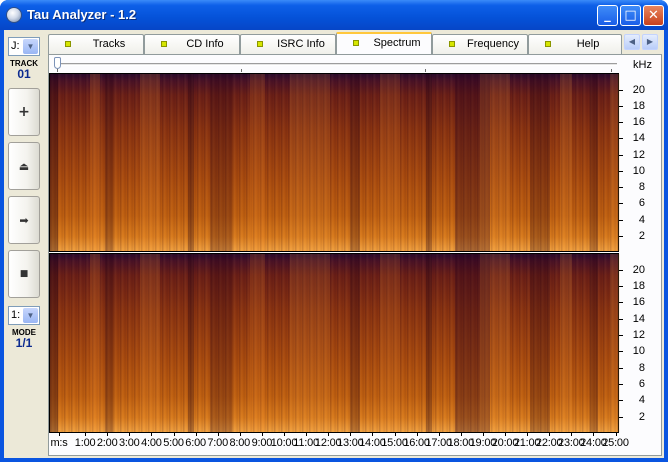 Image resolution: width=668 pixels, height=462 pixels. I want to click on chevron-left-icon: ◀, so click(632, 41).